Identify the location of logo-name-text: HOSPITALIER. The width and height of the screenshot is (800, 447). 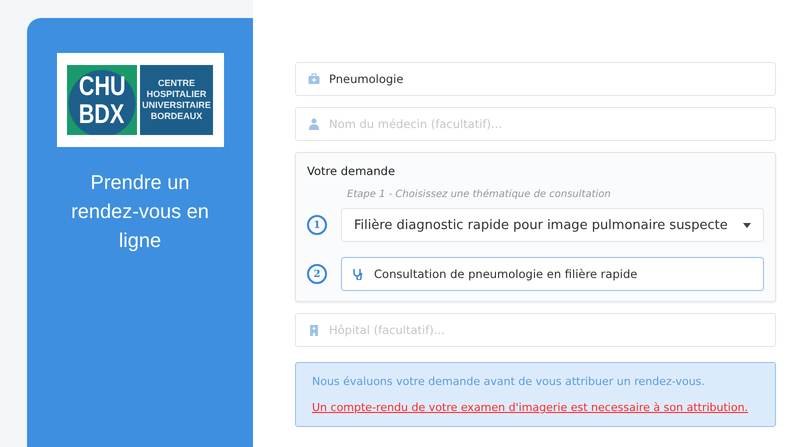
(176, 94).